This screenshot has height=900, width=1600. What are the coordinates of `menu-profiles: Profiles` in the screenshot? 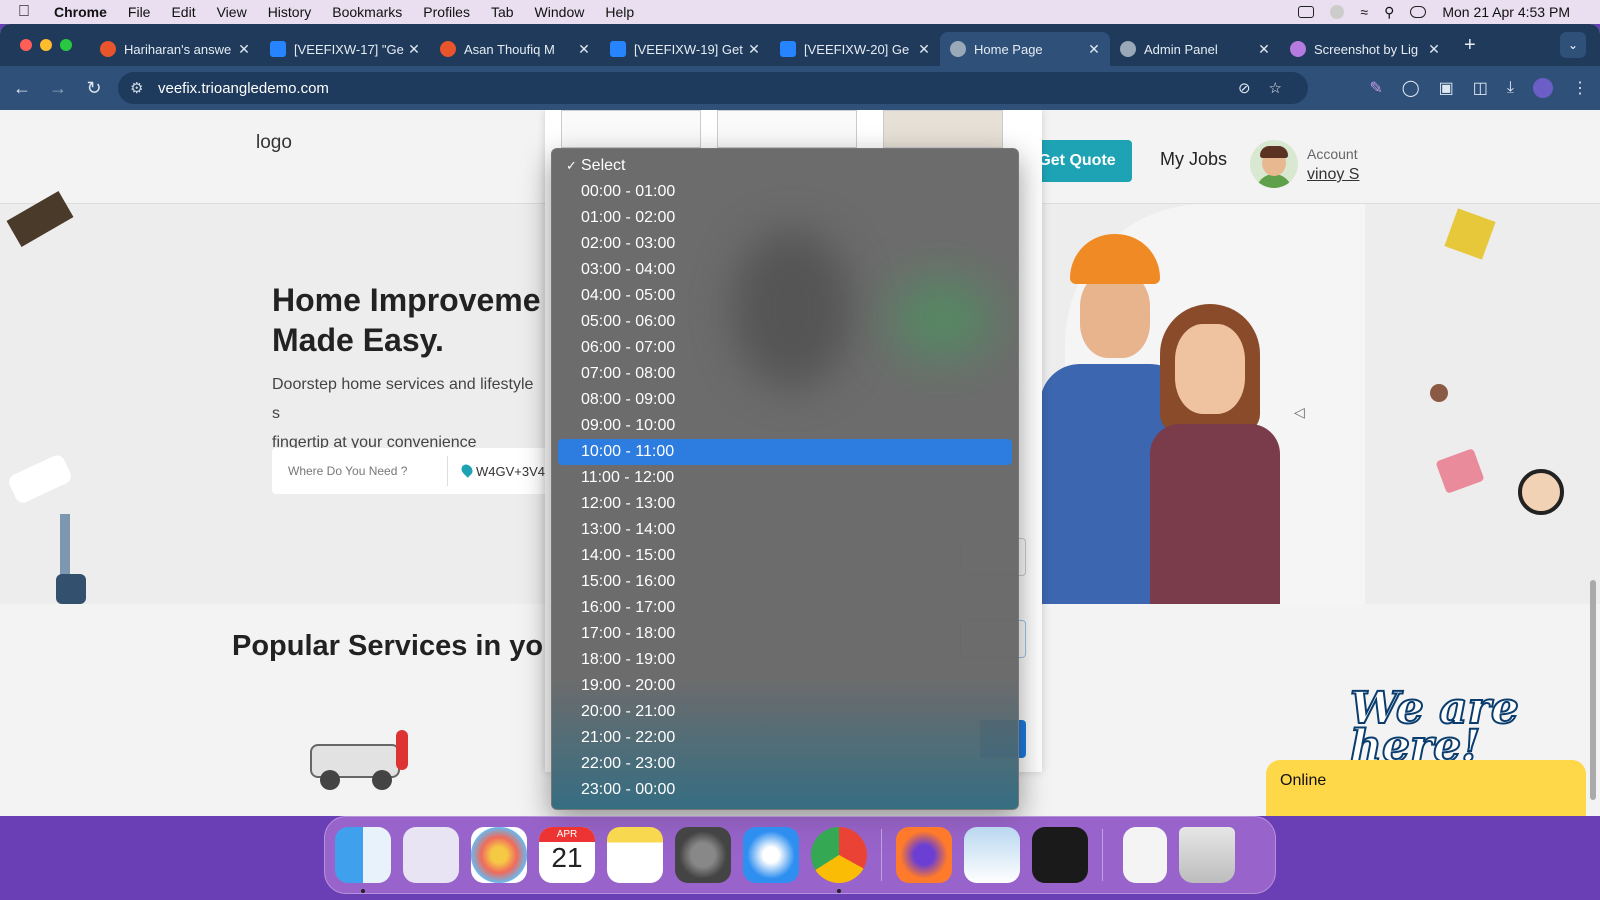 It's located at (446, 12).